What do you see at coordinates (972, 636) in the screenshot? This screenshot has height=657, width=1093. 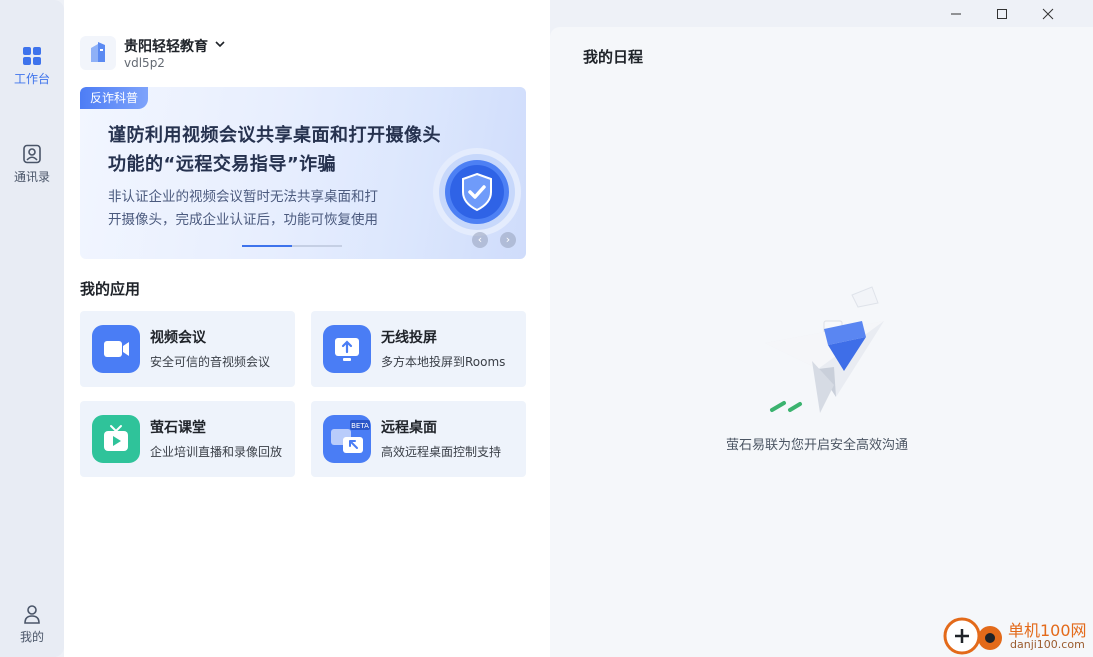 I see `watermark-logo-icon` at bounding box center [972, 636].